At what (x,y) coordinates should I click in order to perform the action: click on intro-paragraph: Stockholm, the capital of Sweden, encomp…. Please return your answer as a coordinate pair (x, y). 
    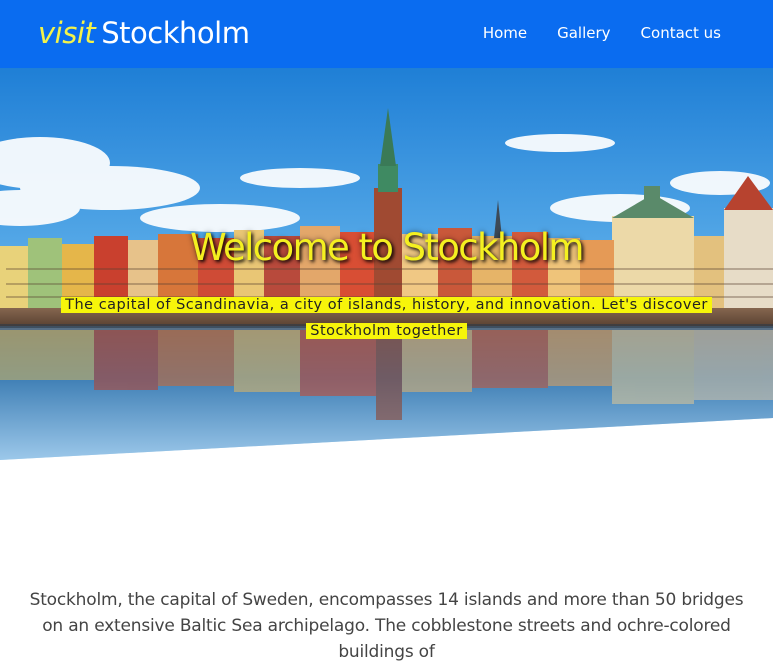
    Looking at the image, I should click on (386, 626).